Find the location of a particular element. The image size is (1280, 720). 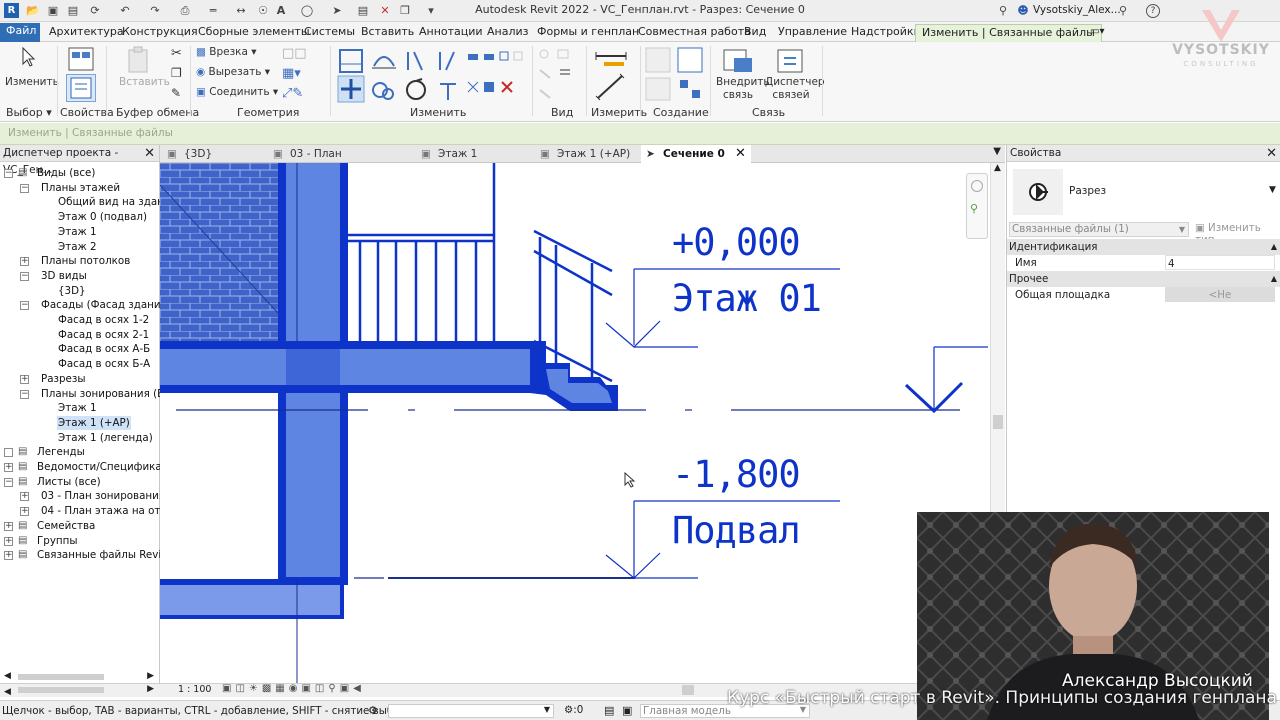

property-row-shared-site: Общая площадка <Не is located at coordinates (1143, 295).